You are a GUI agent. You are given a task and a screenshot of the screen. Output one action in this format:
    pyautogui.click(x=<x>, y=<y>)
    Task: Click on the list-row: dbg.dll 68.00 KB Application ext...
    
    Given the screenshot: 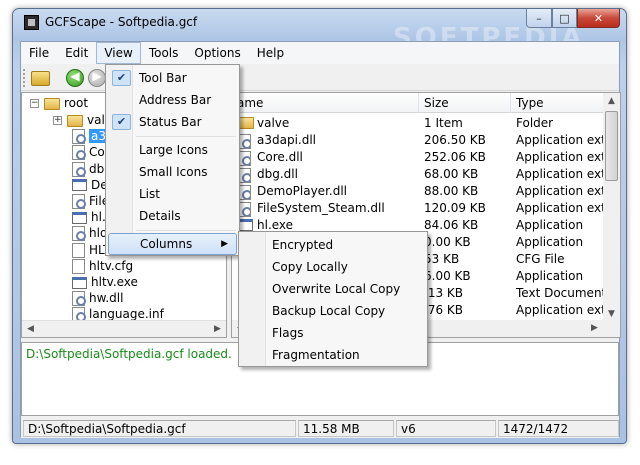 What is the action you would take?
    pyautogui.click(x=418, y=174)
    